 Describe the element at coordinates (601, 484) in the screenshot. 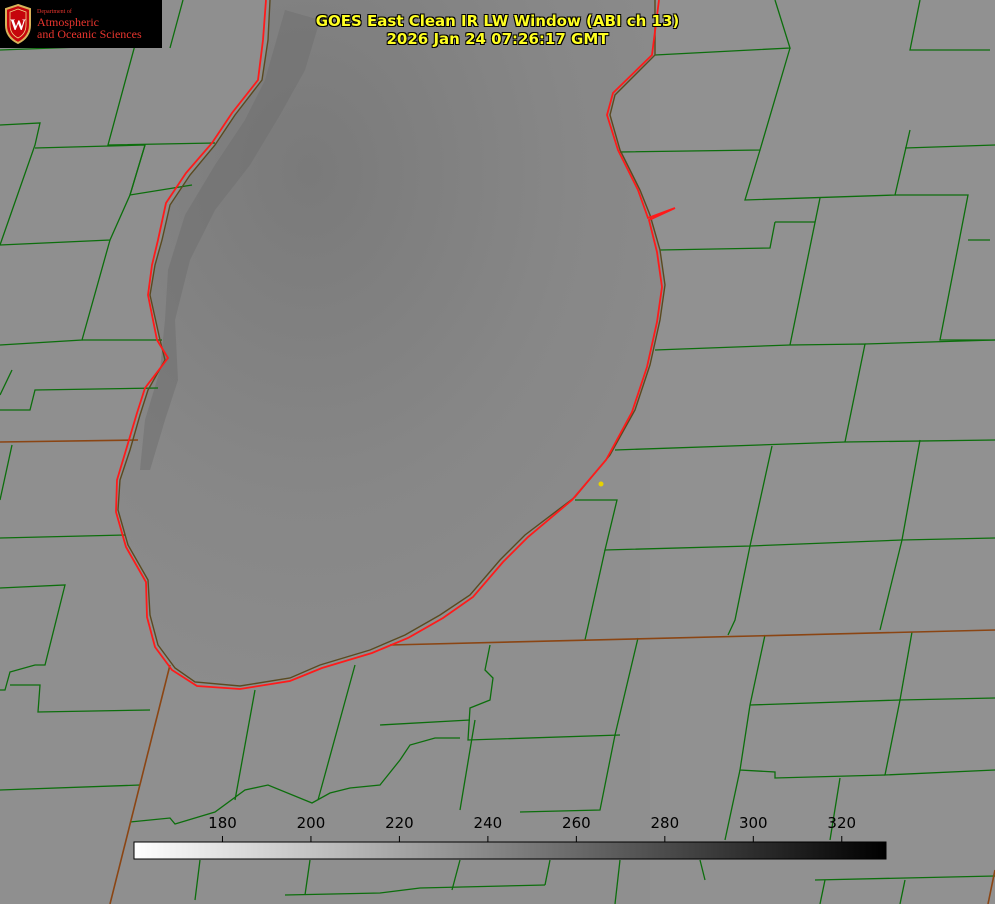

I see `station-marker` at that location.